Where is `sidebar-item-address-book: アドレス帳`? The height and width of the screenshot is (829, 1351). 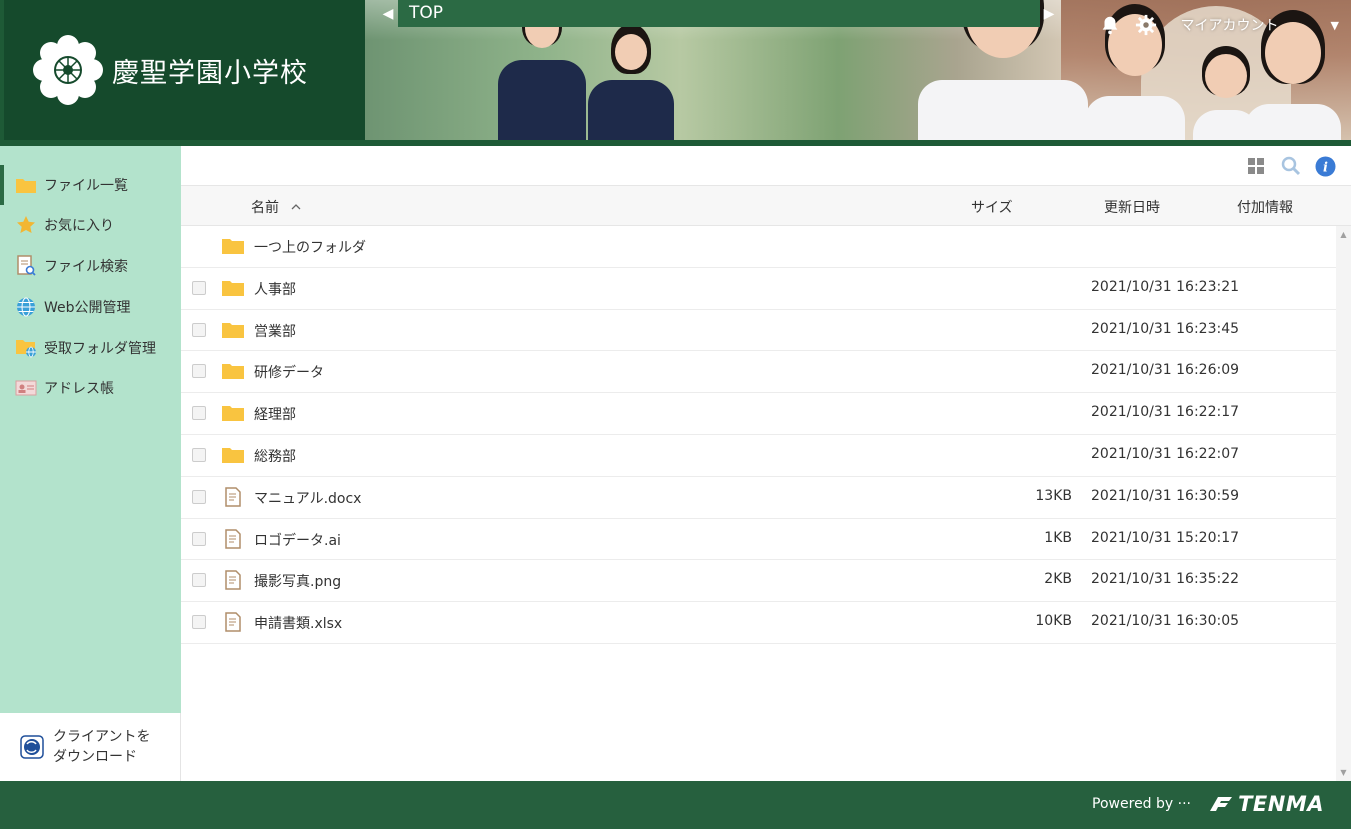
sidebar-item-address-book: アドレス帳 is located at coordinates (90, 388).